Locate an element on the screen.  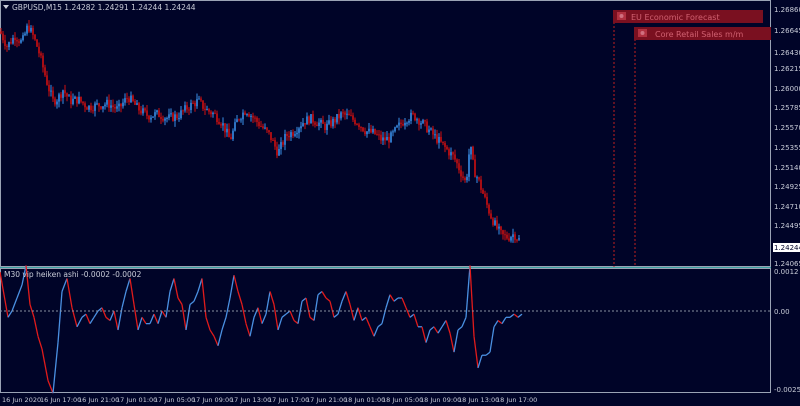
price-tick: 1.25570 is located at coordinates (787, 128).